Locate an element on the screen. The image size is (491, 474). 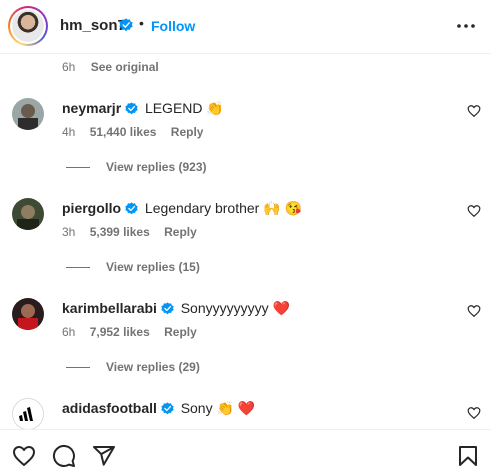
adidas-logo-icon is located at coordinates (28, 414).